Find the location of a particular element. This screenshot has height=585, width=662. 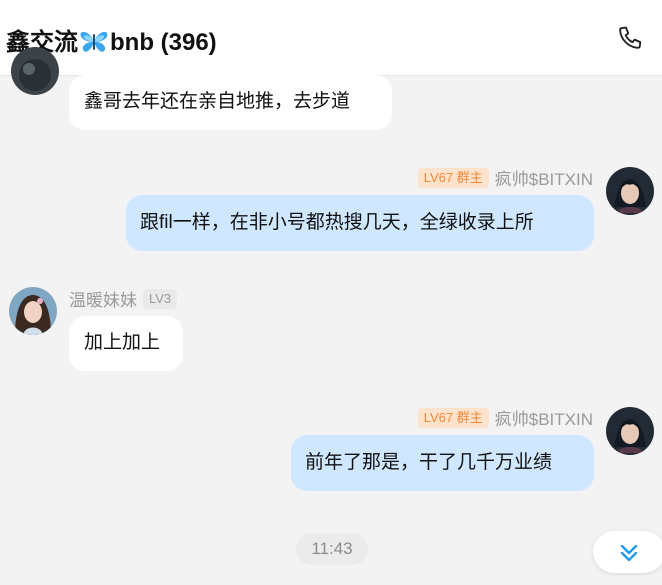

butterfly-emoji-icon is located at coordinates (94, 41).